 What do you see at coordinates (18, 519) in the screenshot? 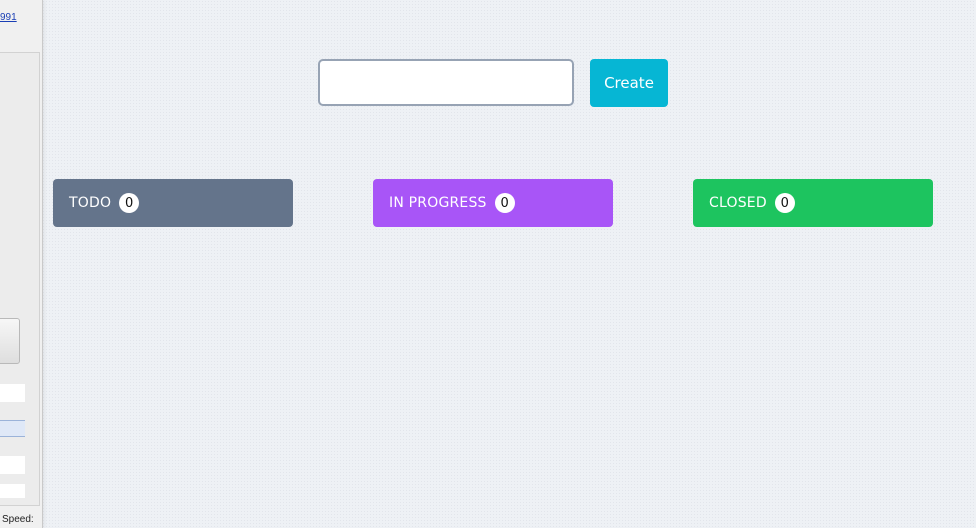
I see `speed-label: Speed:` at bounding box center [18, 519].